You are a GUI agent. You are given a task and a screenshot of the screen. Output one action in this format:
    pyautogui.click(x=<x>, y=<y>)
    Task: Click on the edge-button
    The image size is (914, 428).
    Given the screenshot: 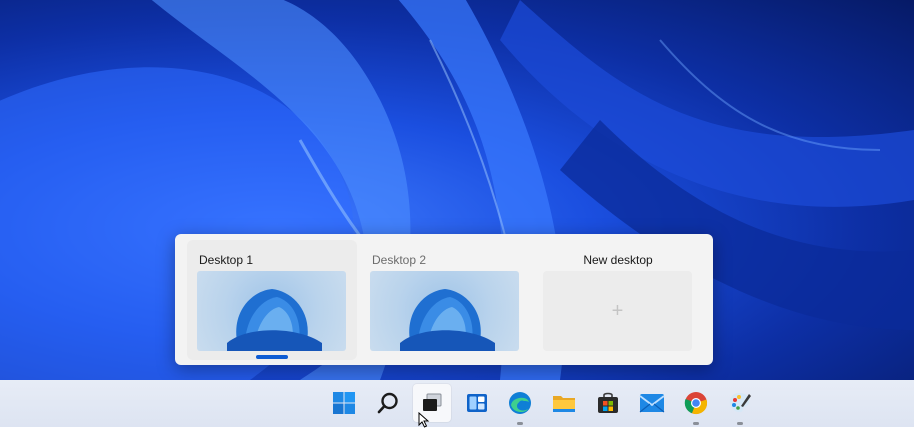 What is the action you would take?
    pyautogui.click(x=520, y=404)
    